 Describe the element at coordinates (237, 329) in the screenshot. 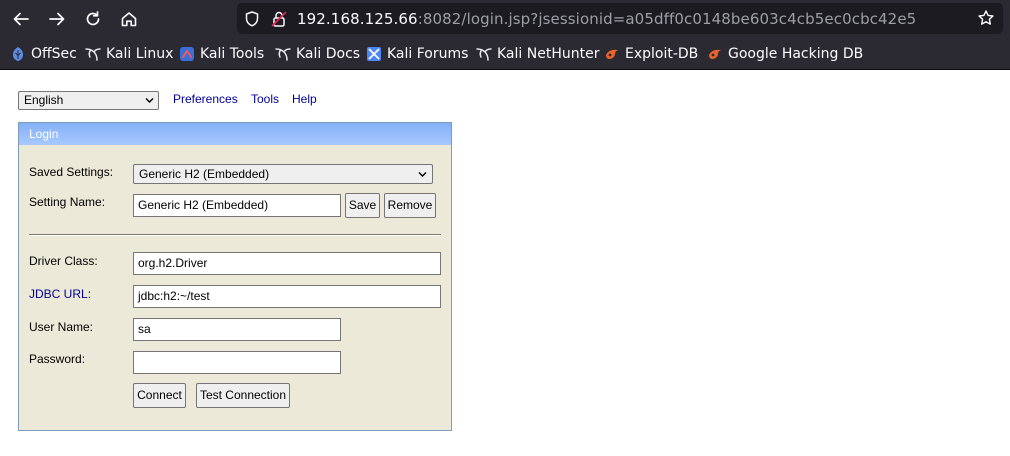

I see `user-name-input: sa` at that location.